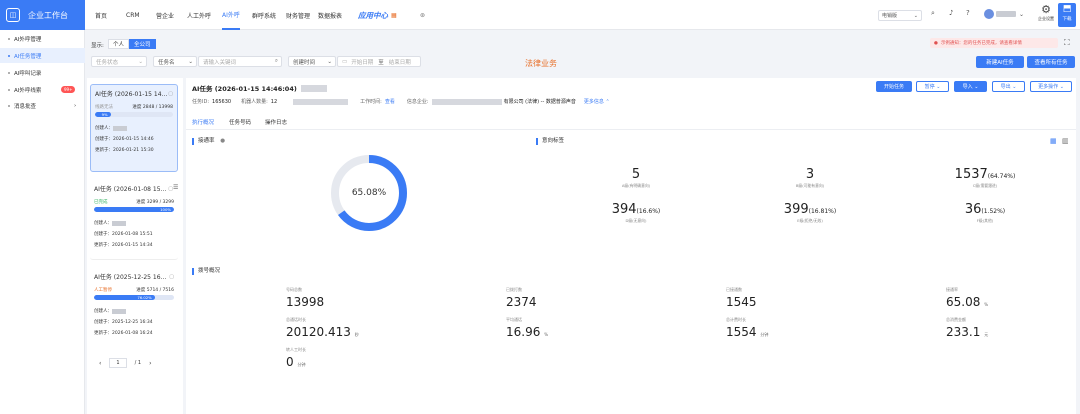 The height and width of the screenshot is (414, 1080). I want to click on brand-title: 企业工作台, so click(48, 15).